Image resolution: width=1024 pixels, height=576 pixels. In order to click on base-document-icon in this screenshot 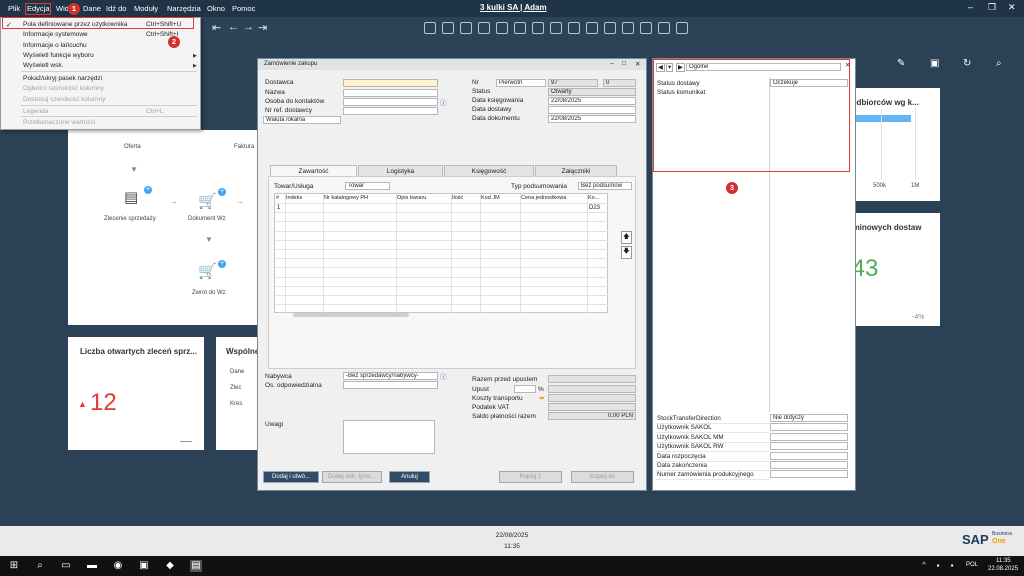, I will do `click(556, 28)`.